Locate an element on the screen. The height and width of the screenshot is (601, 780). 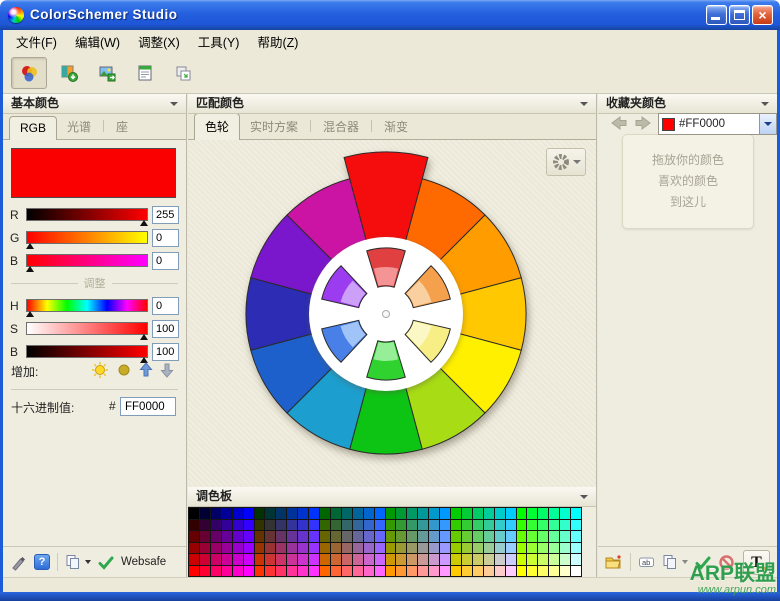
tab-渐变: 渐变 is located at coordinates (396, 126).